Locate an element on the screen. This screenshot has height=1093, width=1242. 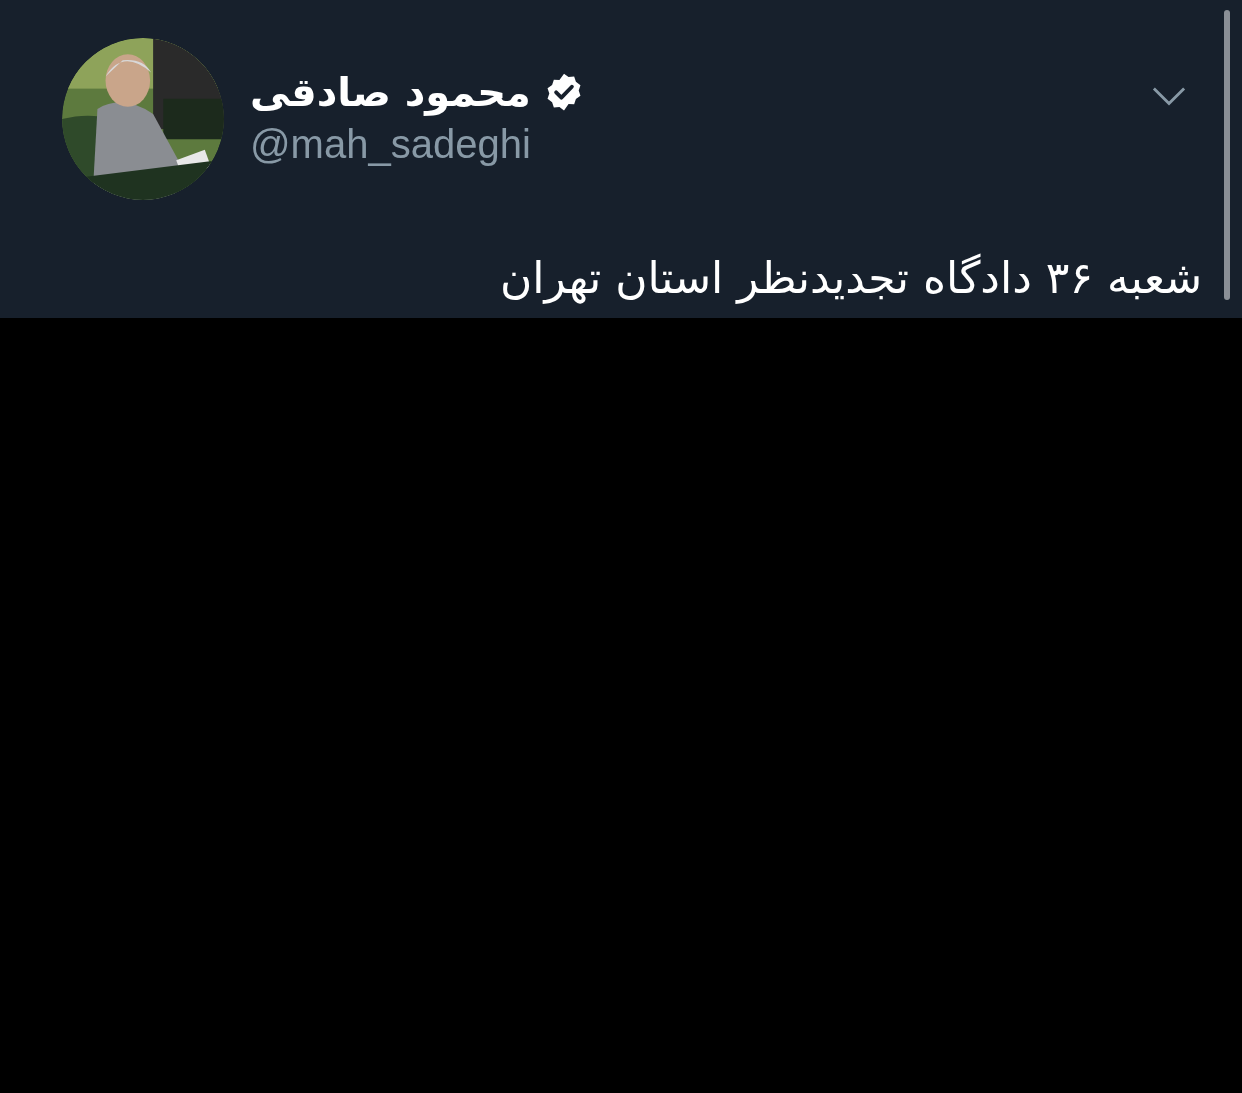
scrollbar-thumb is located at coordinates (1227, 155).